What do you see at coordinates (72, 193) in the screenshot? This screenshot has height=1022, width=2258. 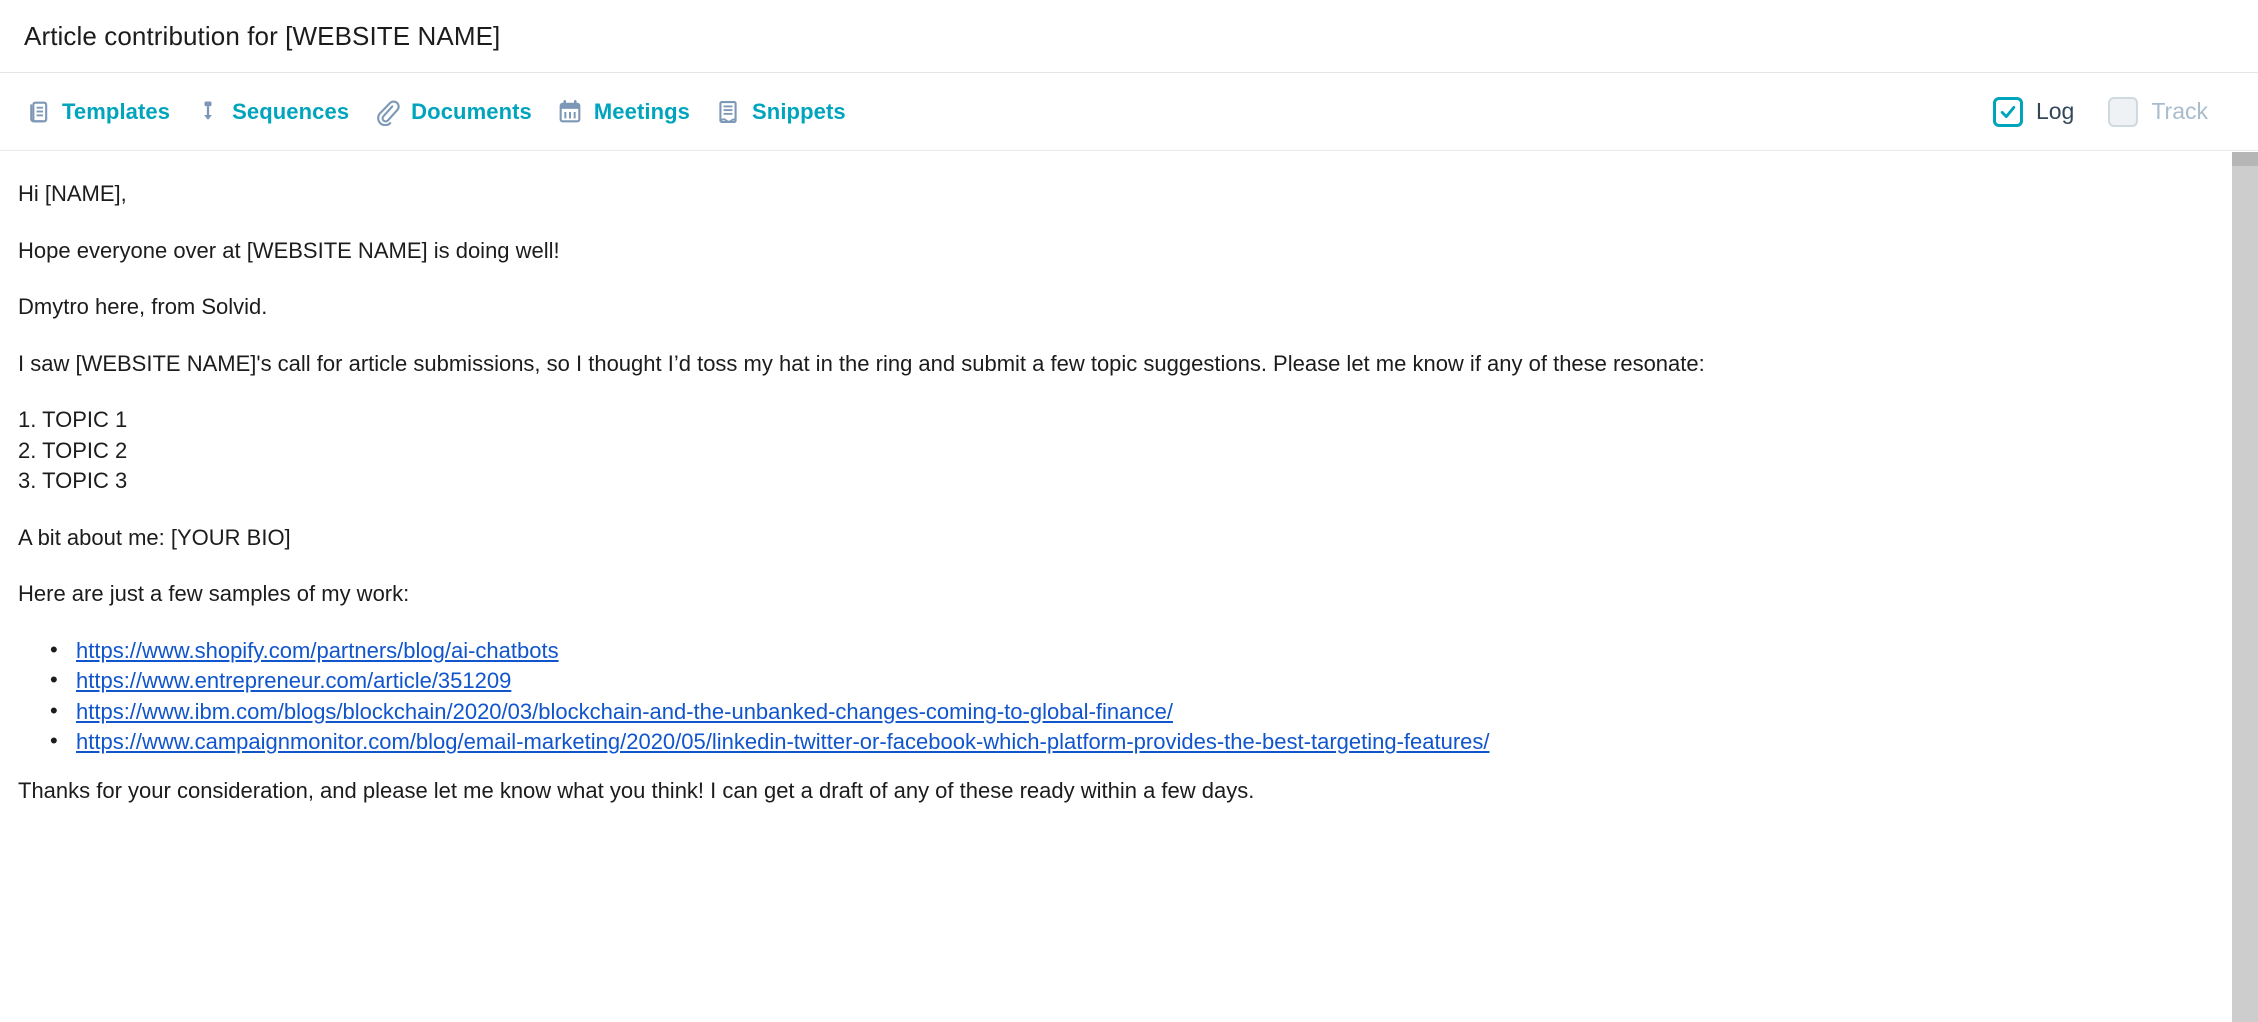 I see `greeting-line: Hi [NAME],` at bounding box center [72, 193].